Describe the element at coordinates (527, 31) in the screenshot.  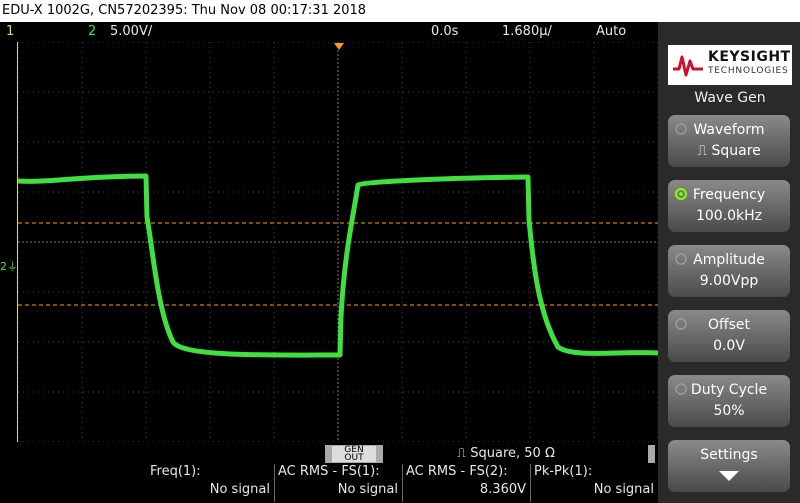
I see `horizontal-scale: 1.680µ/` at that location.